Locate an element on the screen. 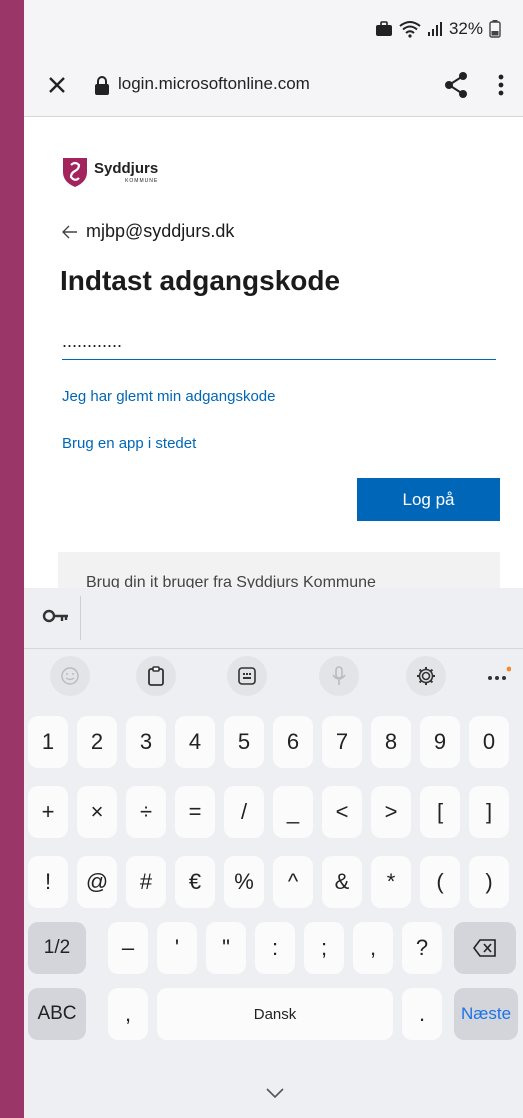  key-4: 4 is located at coordinates (195, 742).